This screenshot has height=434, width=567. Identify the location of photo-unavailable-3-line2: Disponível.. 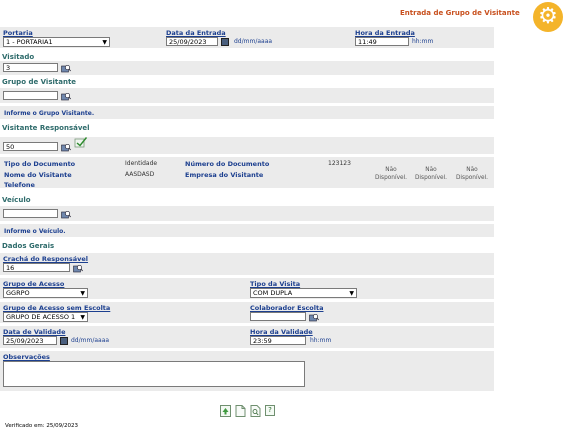
(472, 178).